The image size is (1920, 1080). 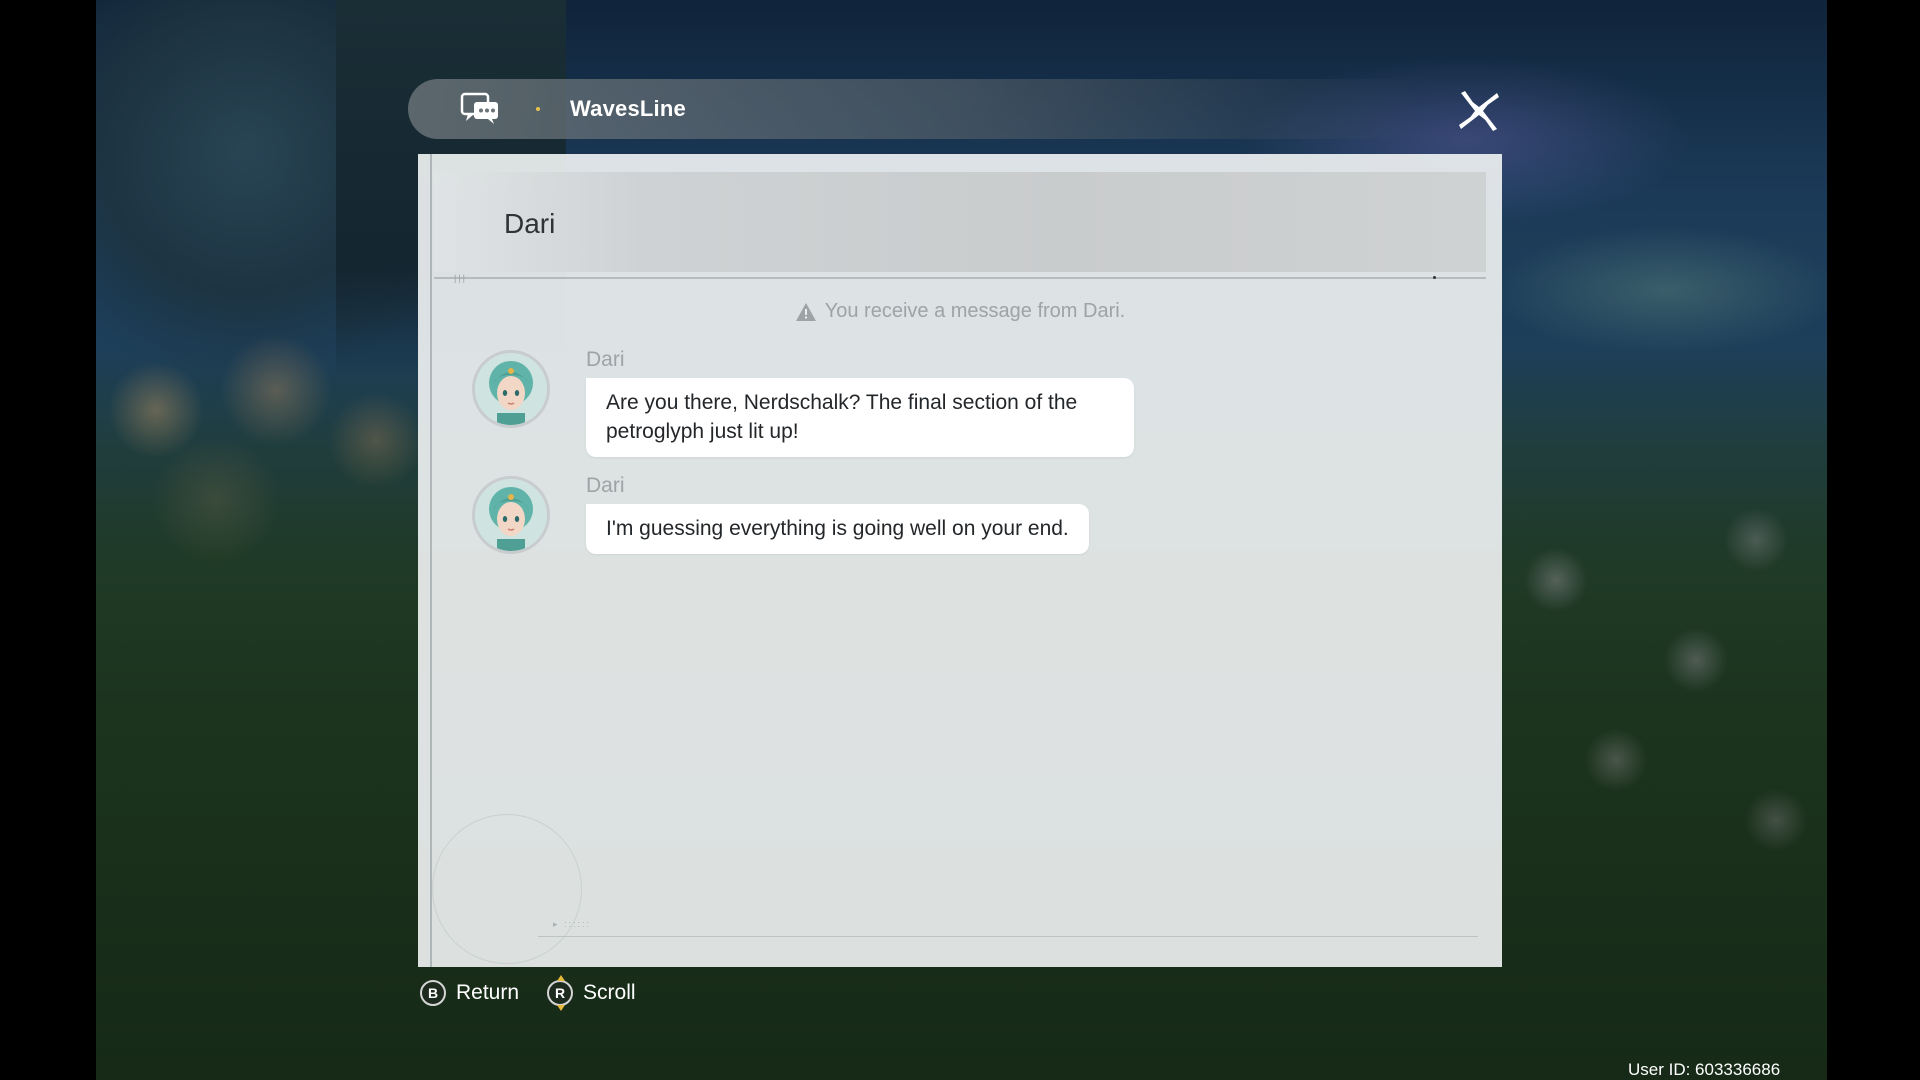 I want to click on return-button: B Return, so click(x=469, y=993).